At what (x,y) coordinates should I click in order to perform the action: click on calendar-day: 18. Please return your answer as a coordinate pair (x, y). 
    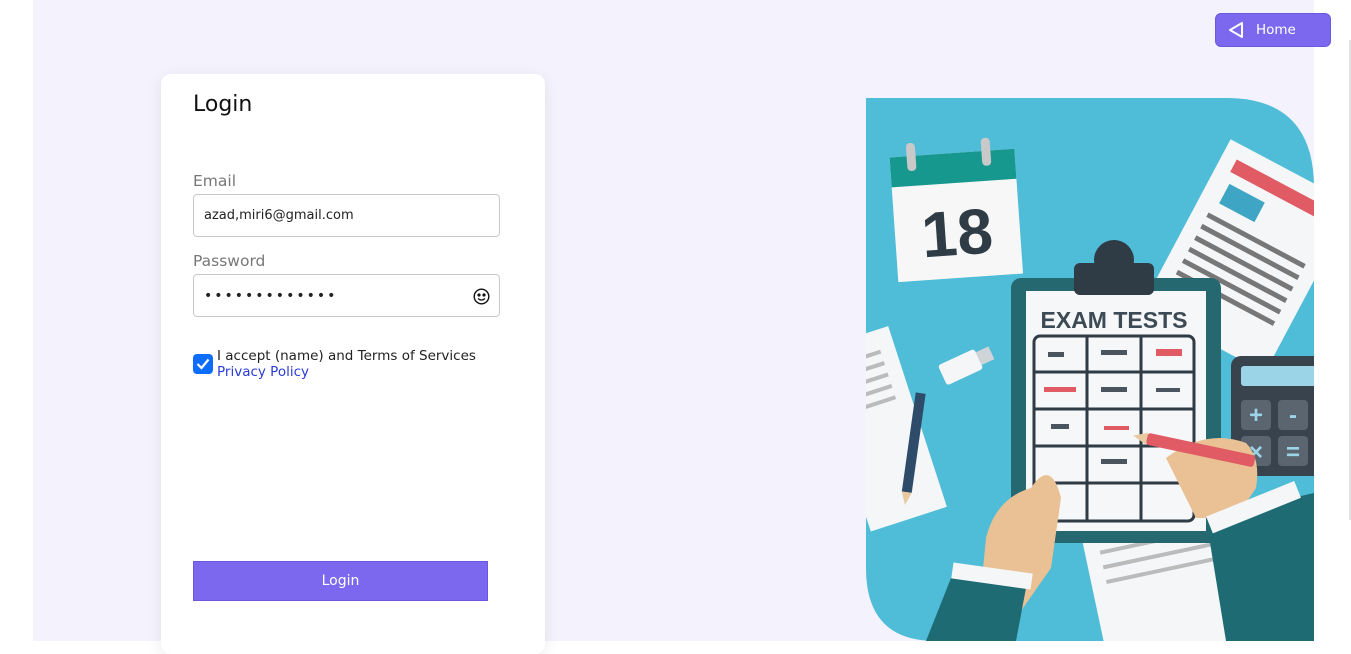
    Looking at the image, I should click on (957, 233).